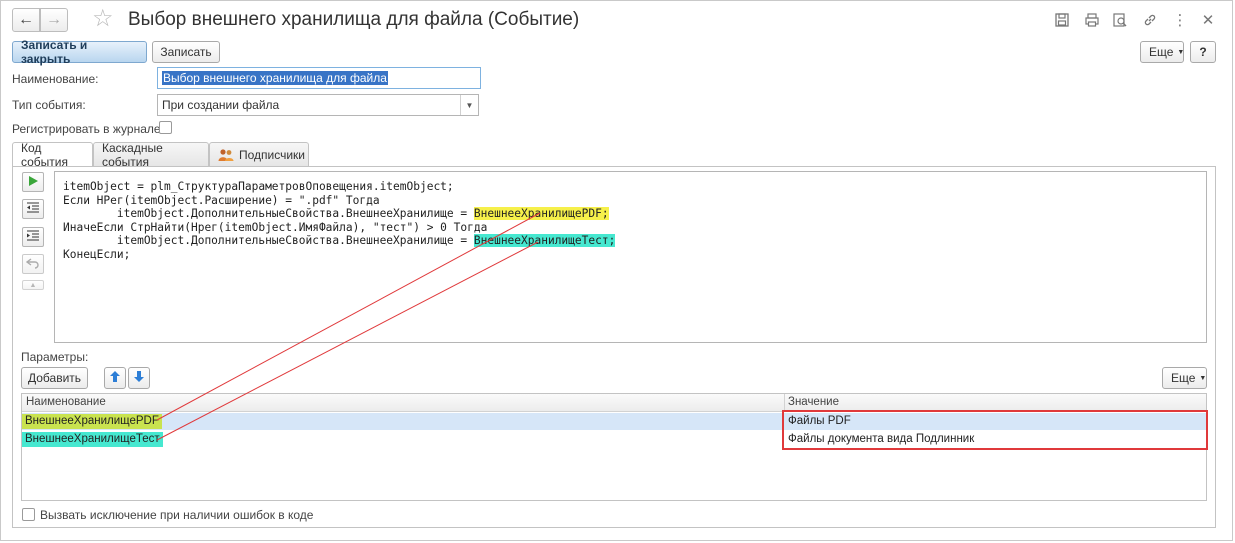 This screenshot has height=543, width=1235. What do you see at coordinates (79, 52) in the screenshot?
I see `save-and-close-button: Записать и закрыть` at bounding box center [79, 52].